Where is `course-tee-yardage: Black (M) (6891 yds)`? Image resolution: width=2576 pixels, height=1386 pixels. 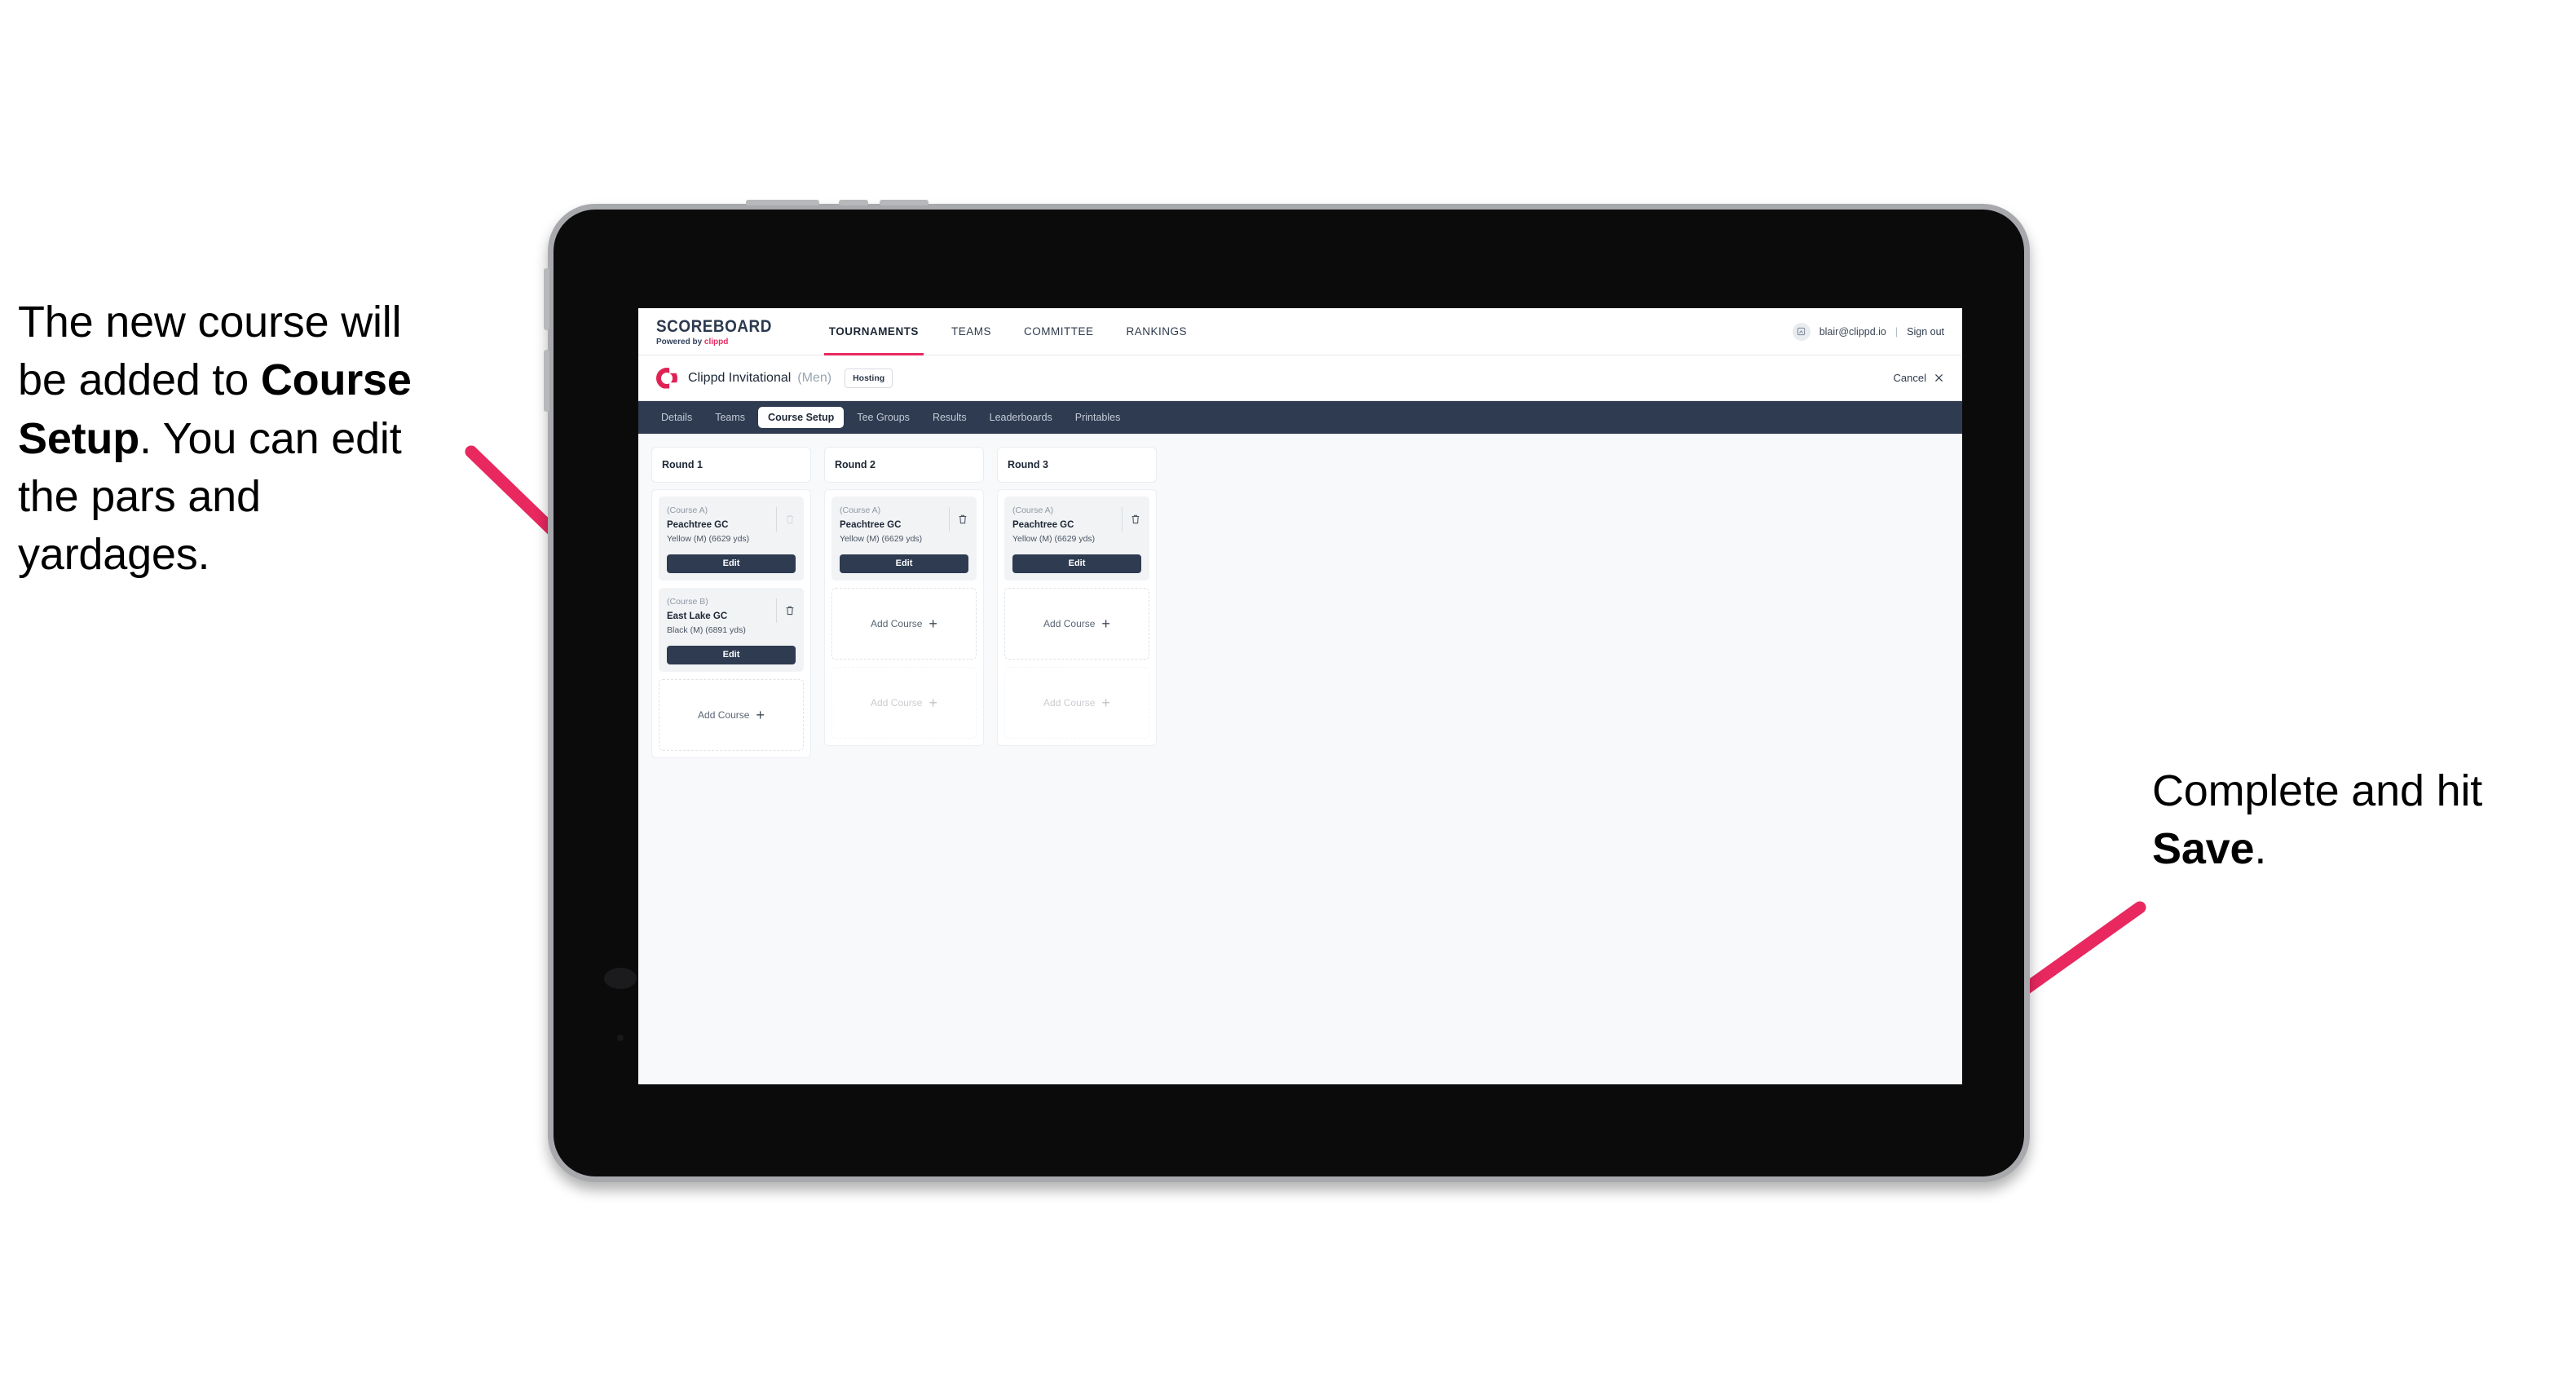
course-tee-yardage: Black (M) (6891 yds) is located at coordinates (706, 630).